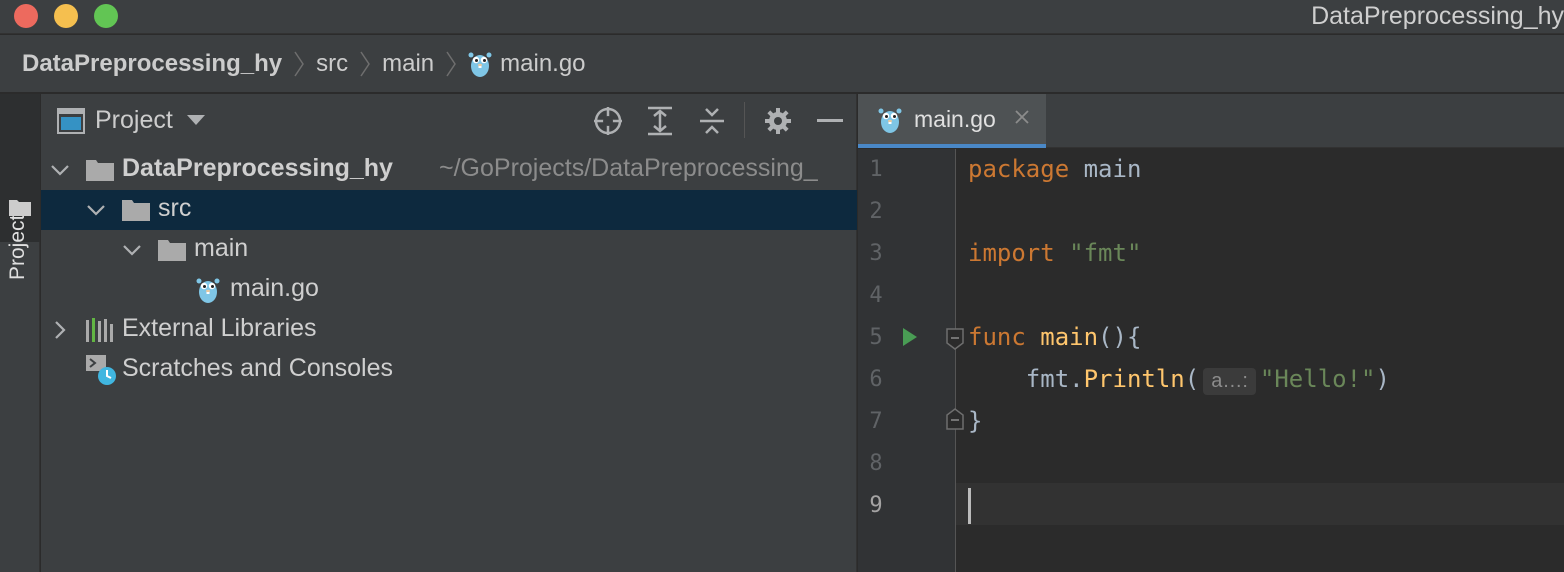 This screenshot has height=572, width=1564. What do you see at coordinates (257, 168) in the screenshot?
I see `tree-root-label: DataPreprocessing_hy` at bounding box center [257, 168].